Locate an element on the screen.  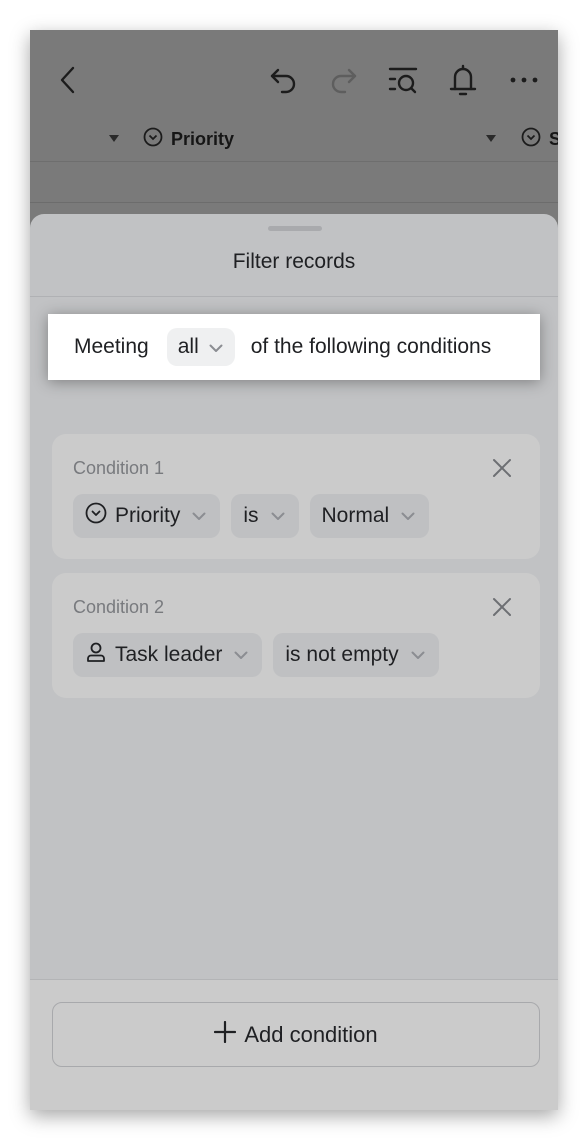
condition-label: Condition 1 is located at coordinates (119, 468).